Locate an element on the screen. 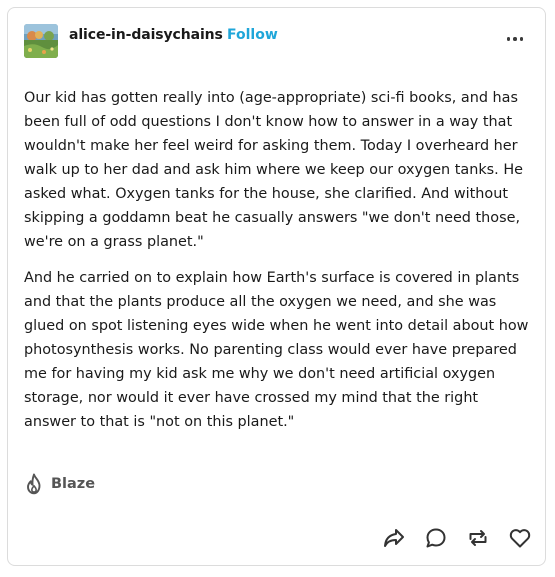 The height and width of the screenshot is (577, 555). reply-button is located at coordinates (436, 538).